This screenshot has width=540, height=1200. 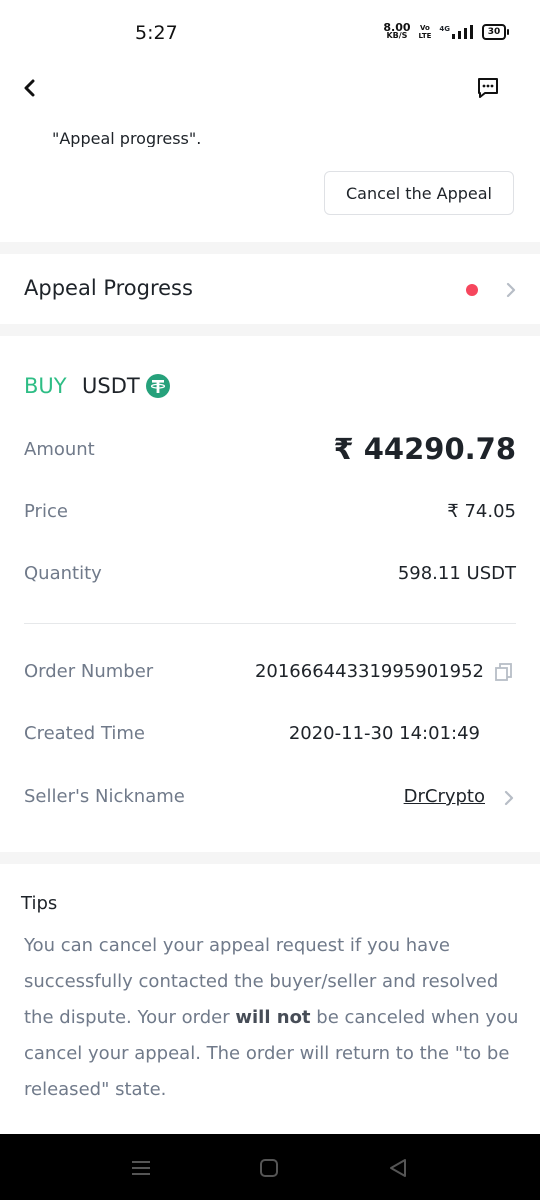 I want to click on quantity-value: 598.11 USDT, so click(x=456, y=573).